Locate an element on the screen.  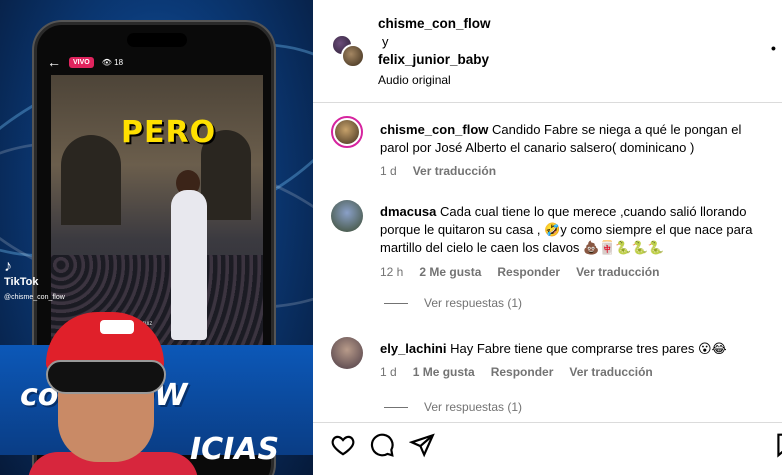
post-actions-bar is located at coordinates (547, 448).